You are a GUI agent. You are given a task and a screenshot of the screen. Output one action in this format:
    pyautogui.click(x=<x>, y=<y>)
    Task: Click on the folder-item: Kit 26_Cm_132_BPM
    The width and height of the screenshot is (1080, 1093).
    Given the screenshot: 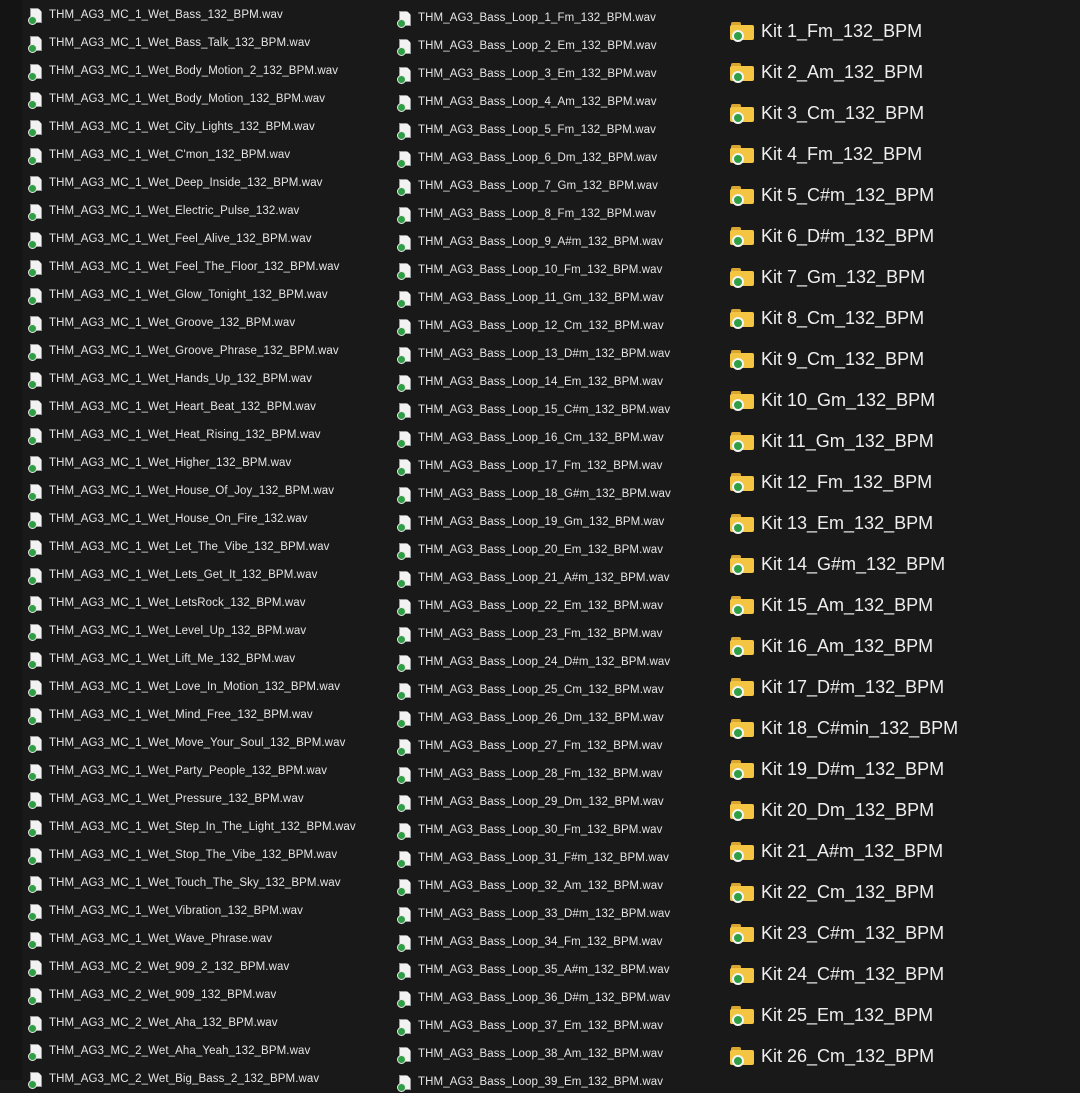 What is the action you would take?
    pyautogui.click(x=832, y=1056)
    